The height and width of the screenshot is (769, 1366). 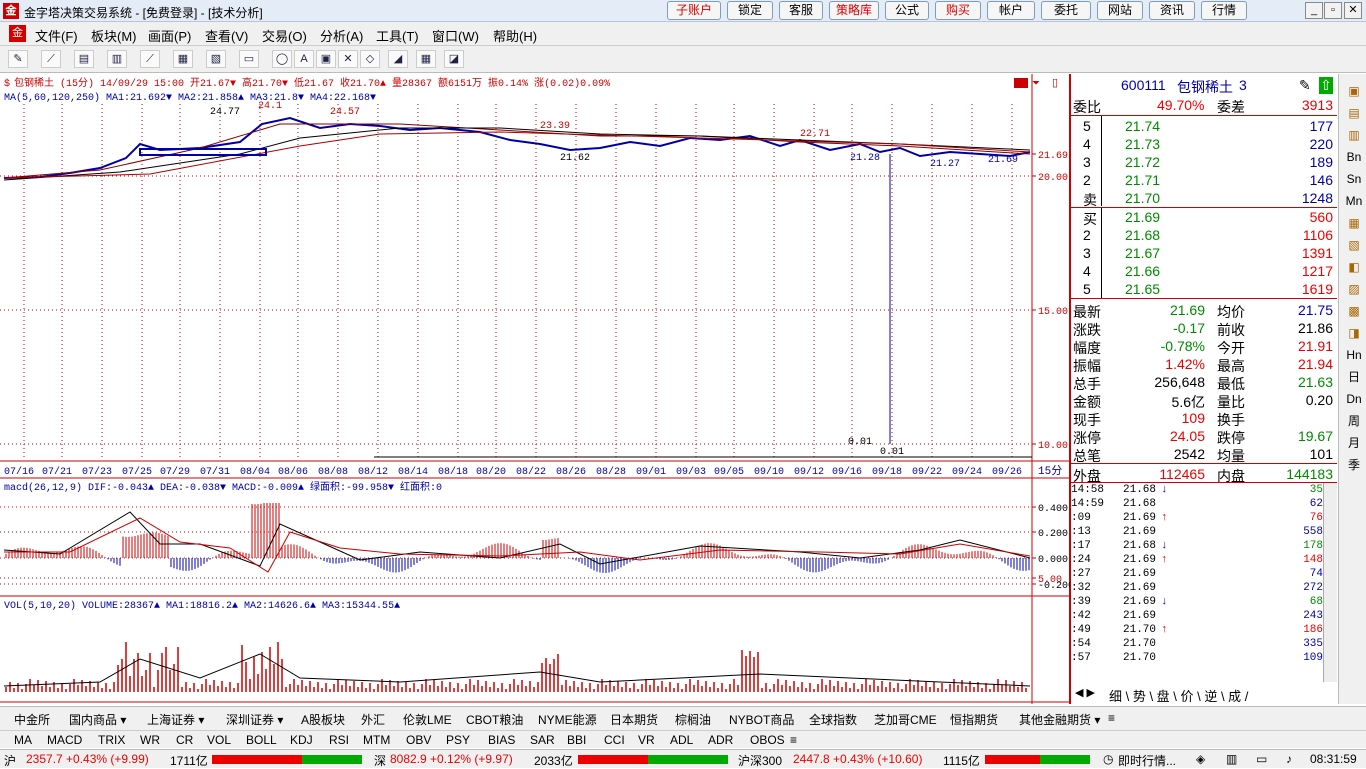 What do you see at coordinates (1120, 10) in the screenshot?
I see `top-button-8: 网站` at bounding box center [1120, 10].